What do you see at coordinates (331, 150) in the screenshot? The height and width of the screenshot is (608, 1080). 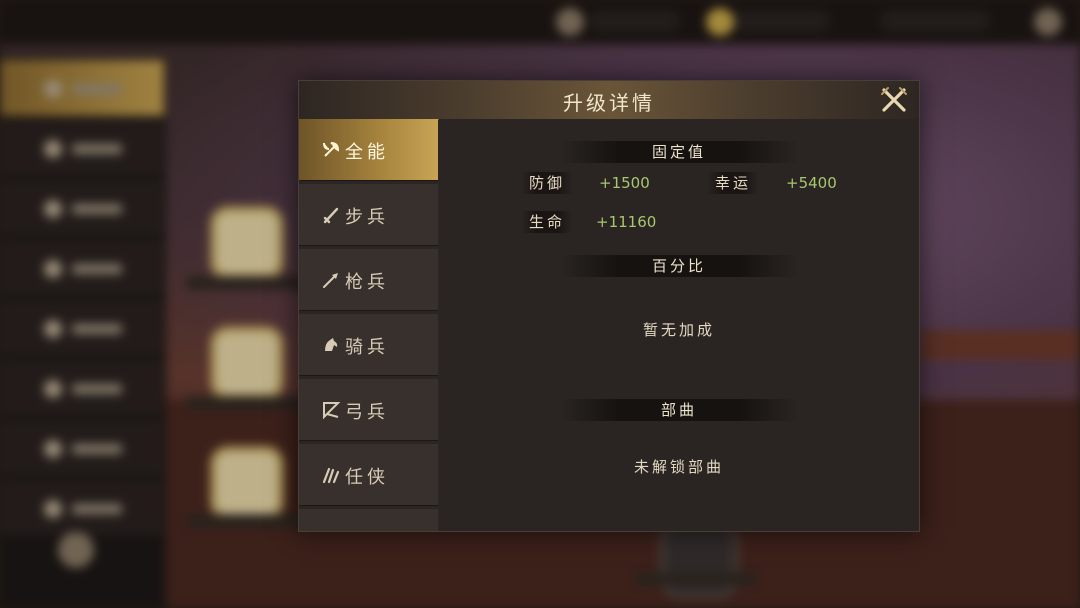 I see `axe-icon` at bounding box center [331, 150].